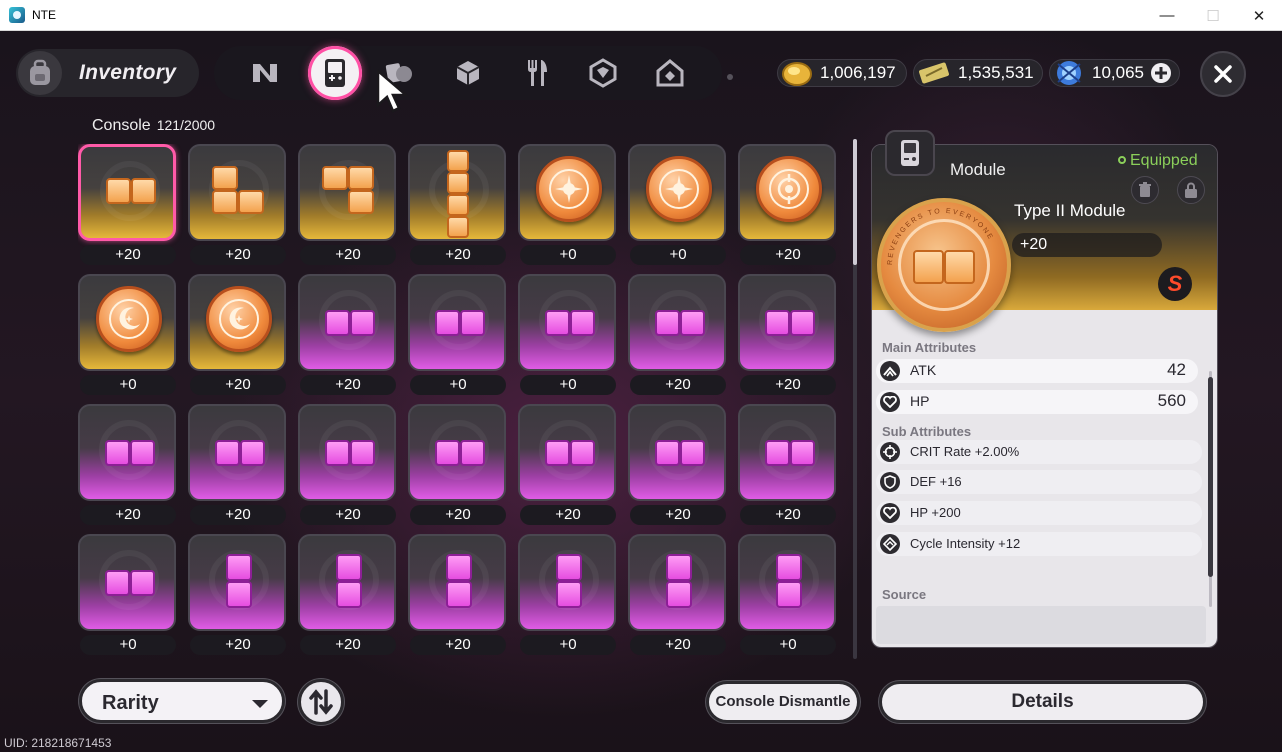 The image size is (1282, 752). What do you see at coordinates (783, 702) in the screenshot?
I see `console-dismantle-button: Console Dismantle` at bounding box center [783, 702].